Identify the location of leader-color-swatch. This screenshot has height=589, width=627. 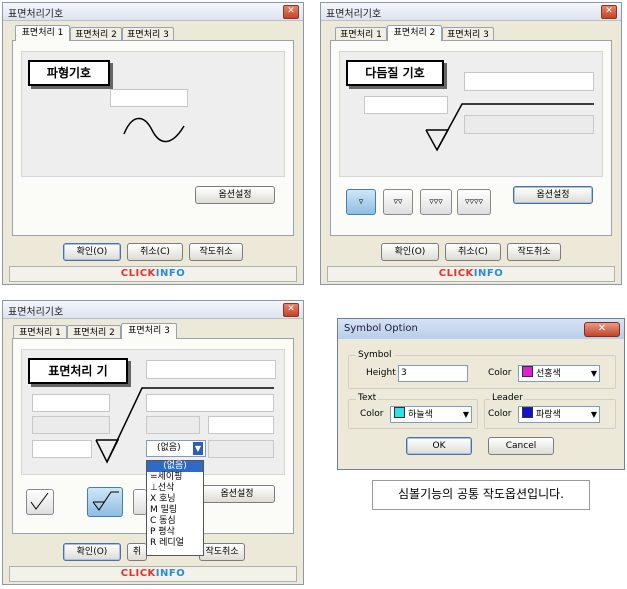
(527, 412).